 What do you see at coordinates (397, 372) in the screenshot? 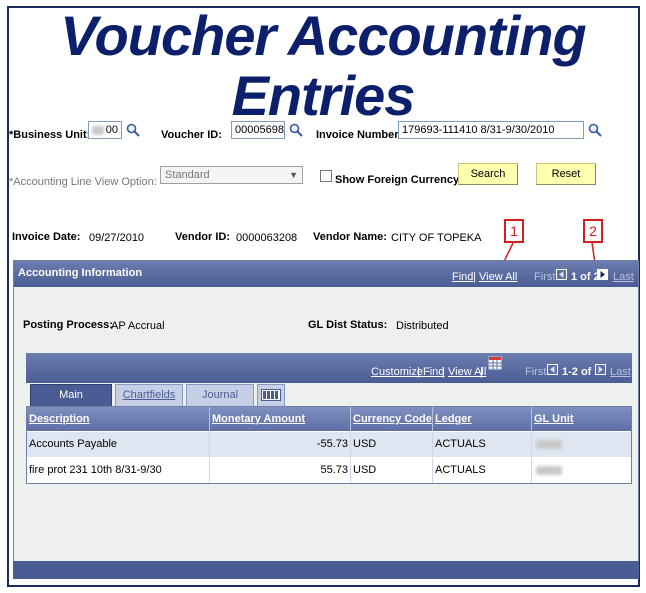
I see `customize-link: Customize` at bounding box center [397, 372].